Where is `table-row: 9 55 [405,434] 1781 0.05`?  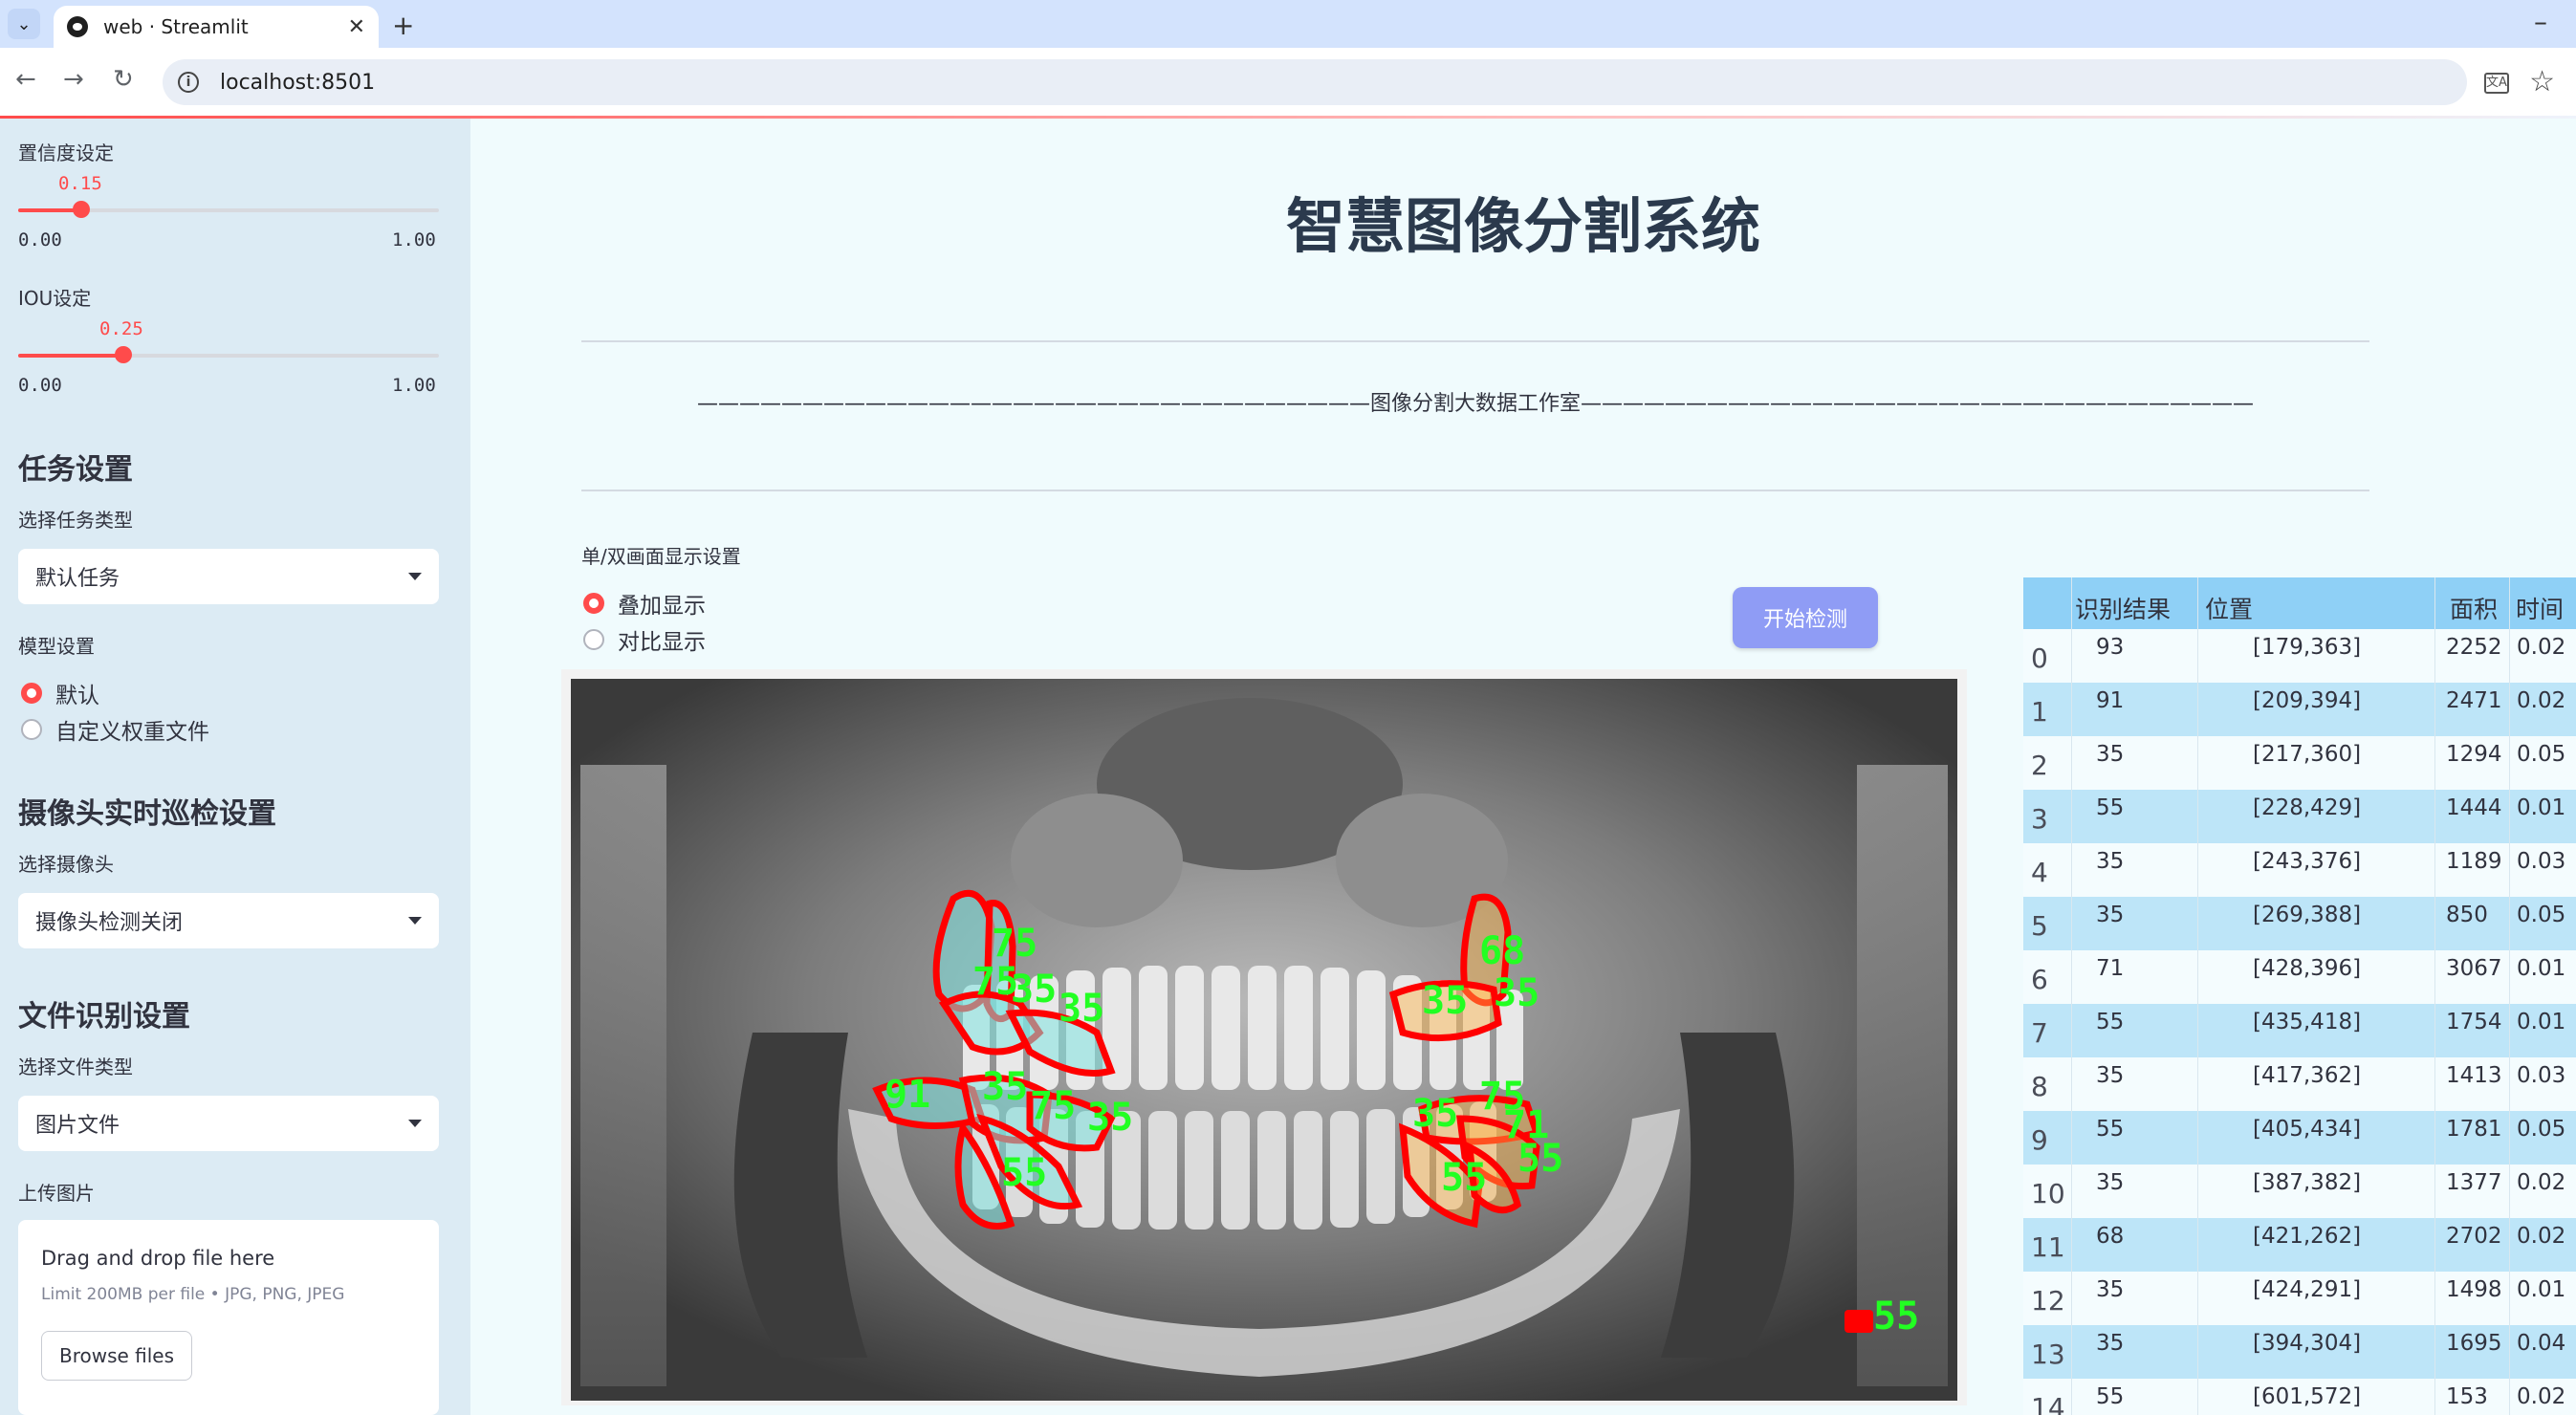 table-row: 9 55 [405,434] 1781 0.05 is located at coordinates (2299, 1138).